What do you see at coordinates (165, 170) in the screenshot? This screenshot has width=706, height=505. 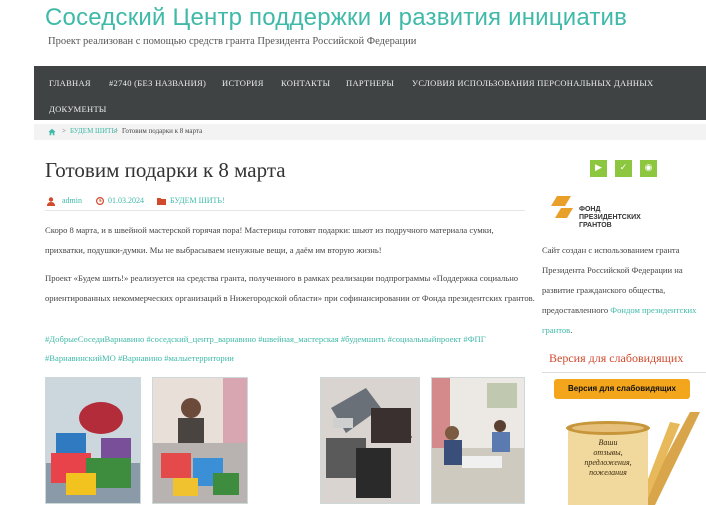 I see `post-title: Готовим подарки к 8 марта` at bounding box center [165, 170].